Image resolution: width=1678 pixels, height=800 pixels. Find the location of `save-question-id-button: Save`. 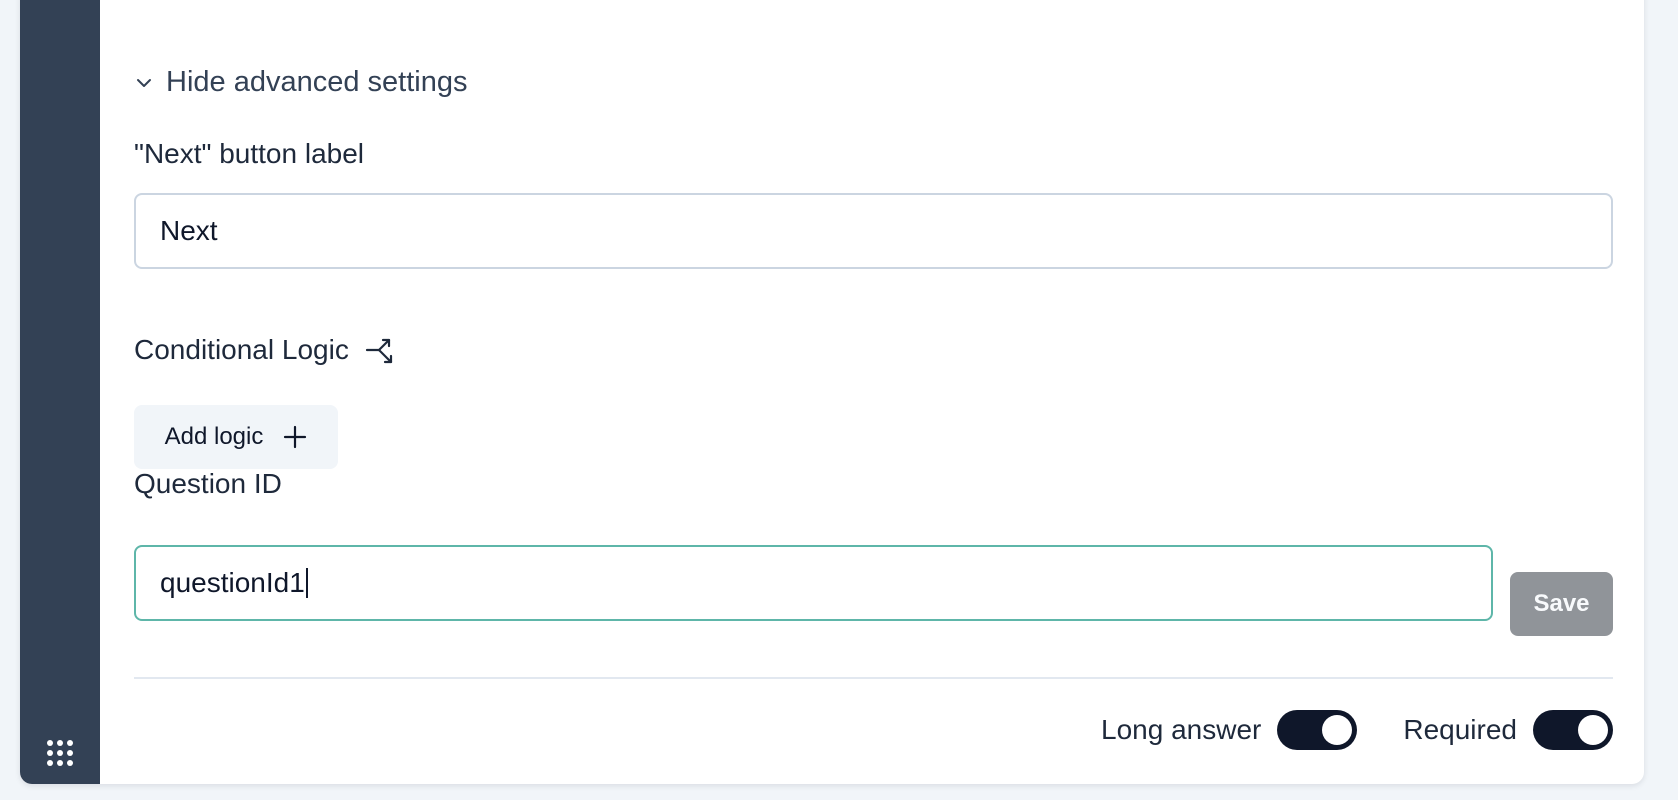

save-question-id-button: Save is located at coordinates (1561, 604).